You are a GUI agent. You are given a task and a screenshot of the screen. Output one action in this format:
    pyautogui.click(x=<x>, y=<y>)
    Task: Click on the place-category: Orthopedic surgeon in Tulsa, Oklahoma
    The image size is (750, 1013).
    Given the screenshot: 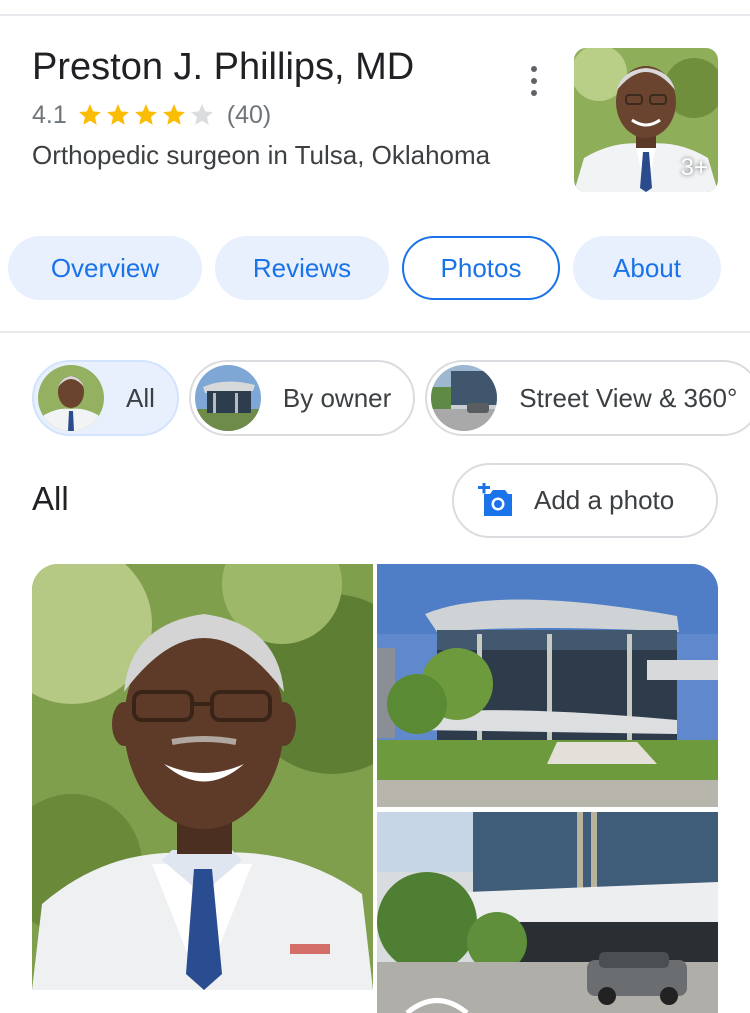 What is the action you would take?
    pyautogui.click(x=261, y=155)
    